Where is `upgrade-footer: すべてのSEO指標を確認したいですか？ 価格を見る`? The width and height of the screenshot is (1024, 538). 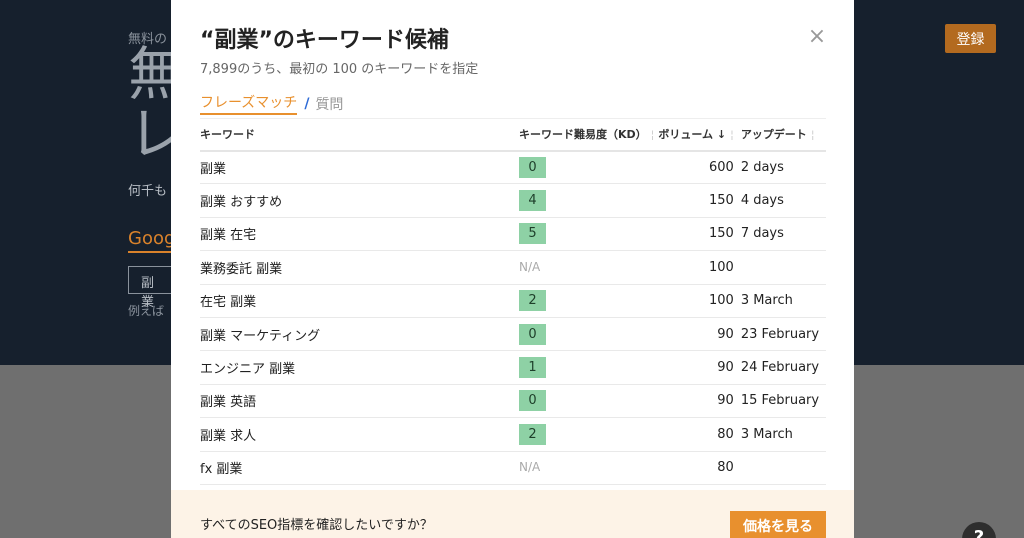
upgrade-footer: すべてのSEO指標を確認したいですか？ 価格を見る is located at coordinates (512, 514).